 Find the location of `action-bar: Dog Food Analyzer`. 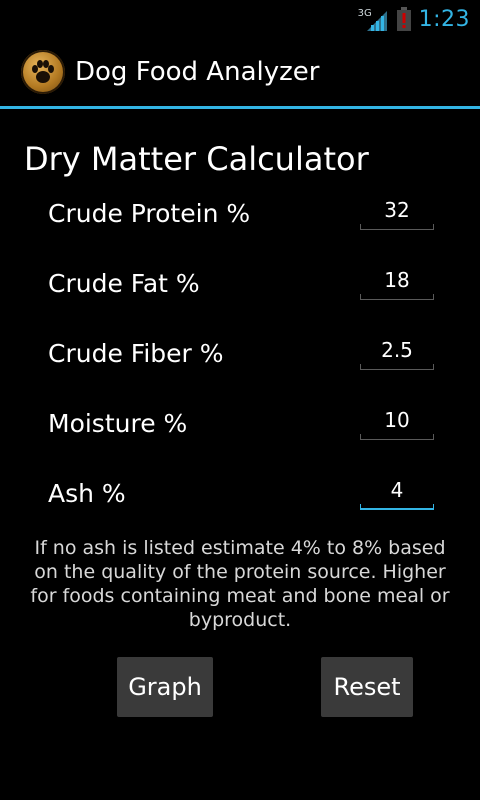

action-bar: Dog Food Analyzer is located at coordinates (240, 73).